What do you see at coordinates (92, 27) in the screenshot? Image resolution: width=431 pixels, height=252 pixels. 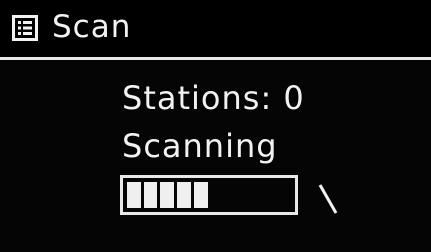 I see `page-title: Scan` at bounding box center [92, 27].